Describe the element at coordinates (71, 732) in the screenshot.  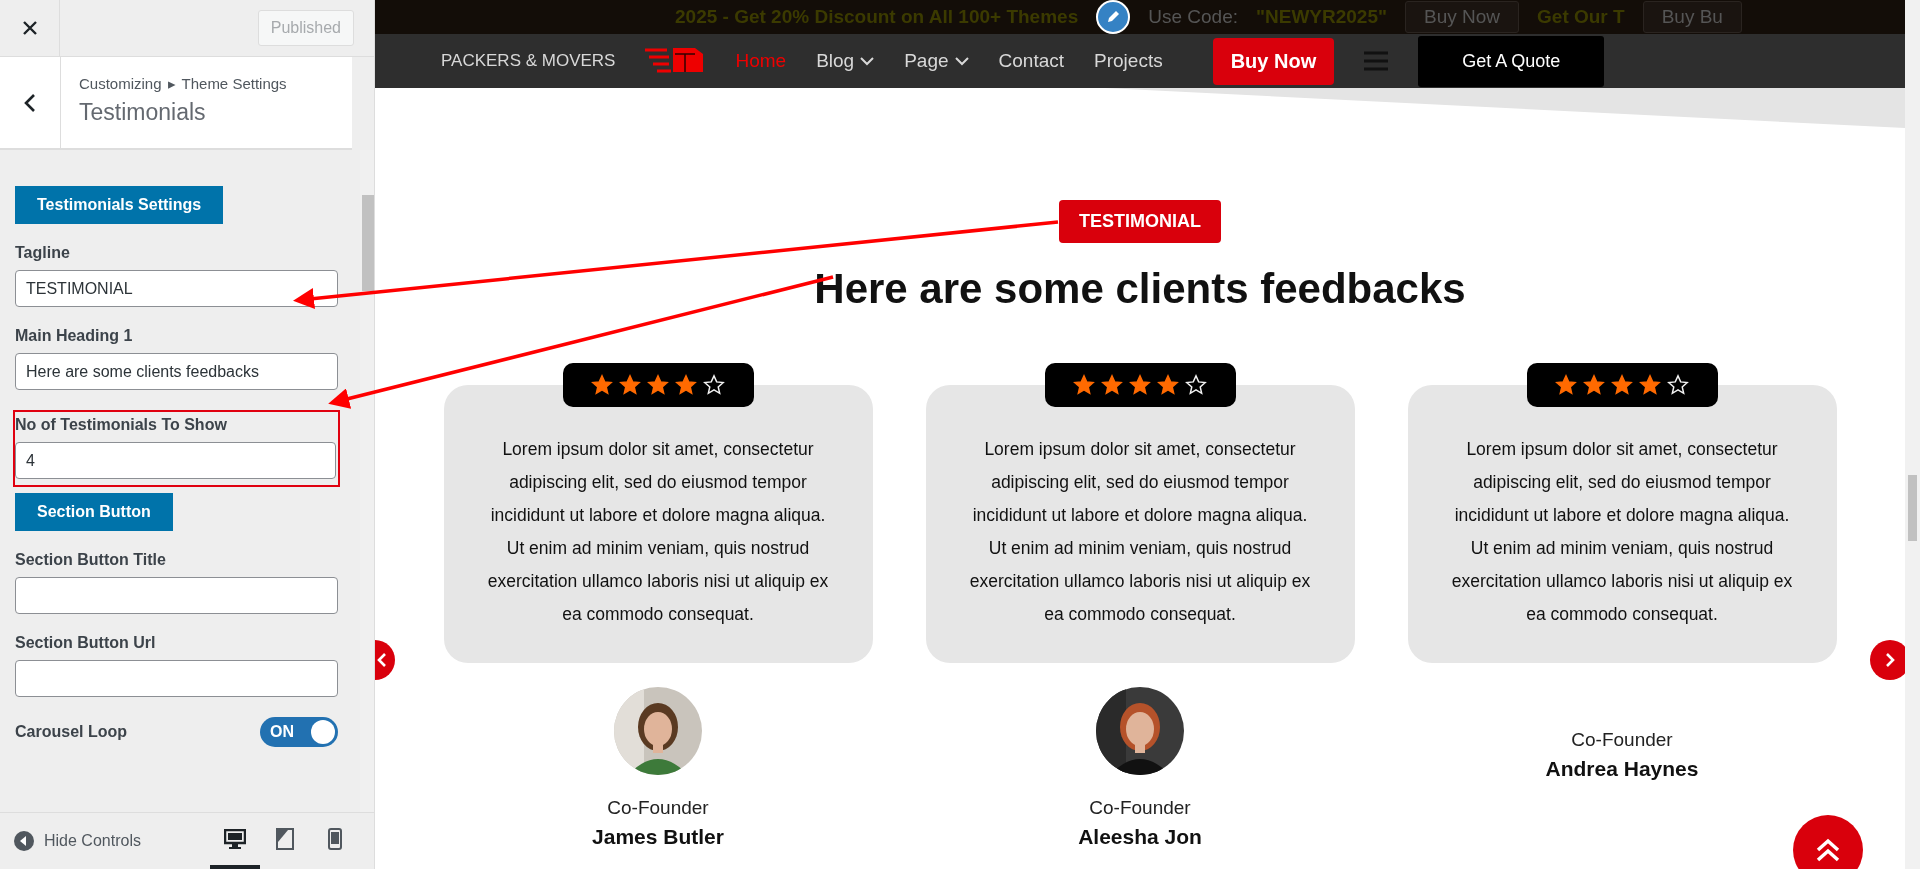
I see `toggle-label: Carousel Loop` at that location.